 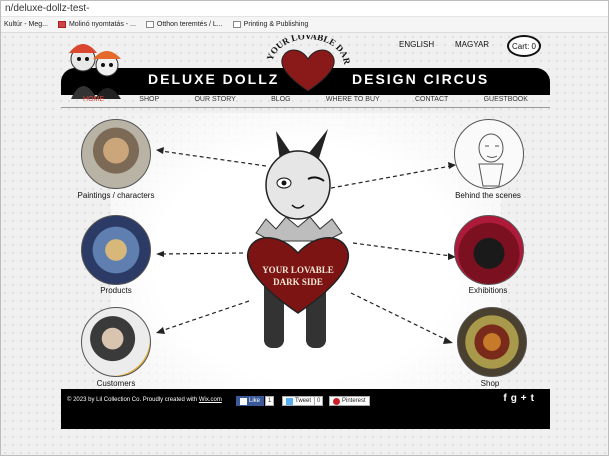 What do you see at coordinates (489, 250) in the screenshot?
I see `exhibitions-circle` at bounding box center [489, 250].